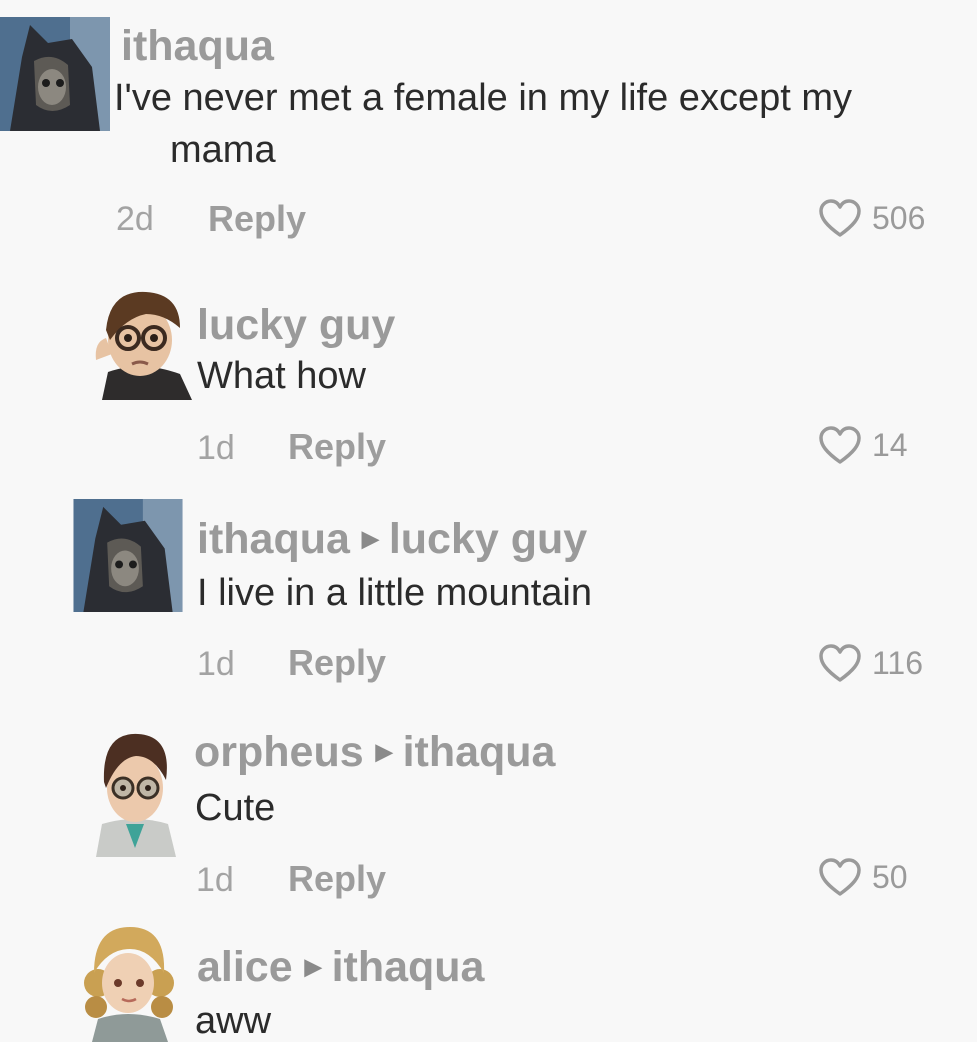 This screenshot has height=1042, width=977. Describe the element at coordinates (197, 46) in the screenshot. I see `comment-username: ithaqua` at that location.